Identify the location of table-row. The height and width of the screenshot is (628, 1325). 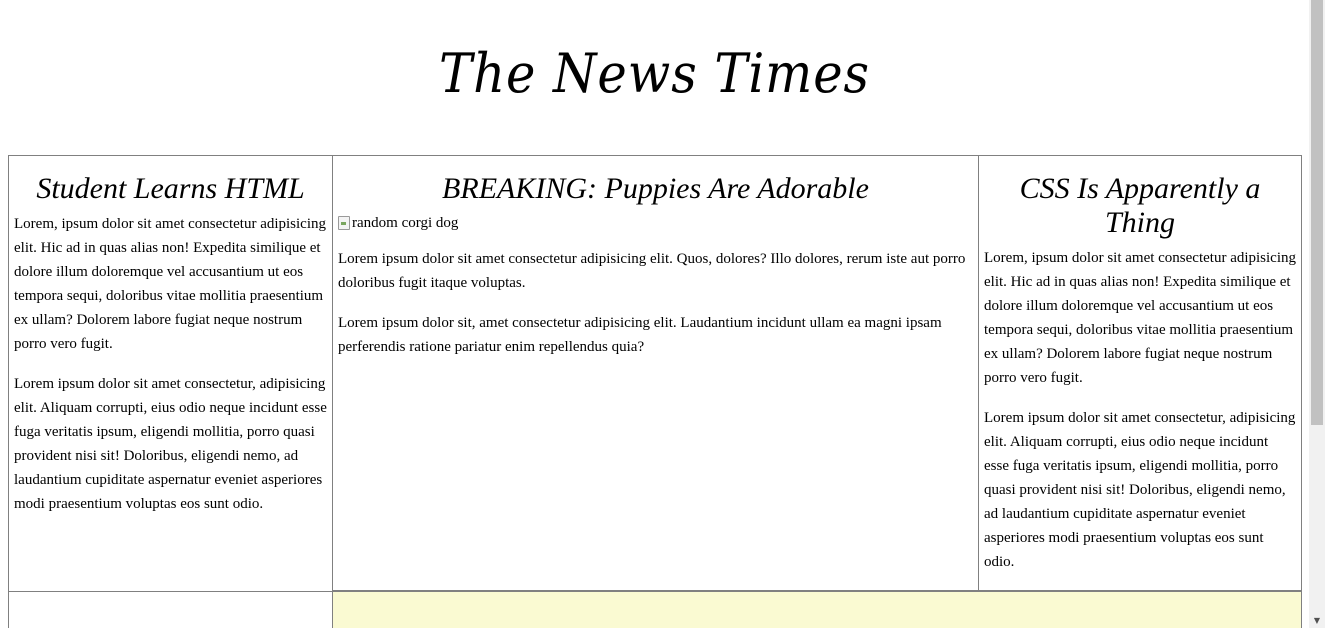
(655, 609).